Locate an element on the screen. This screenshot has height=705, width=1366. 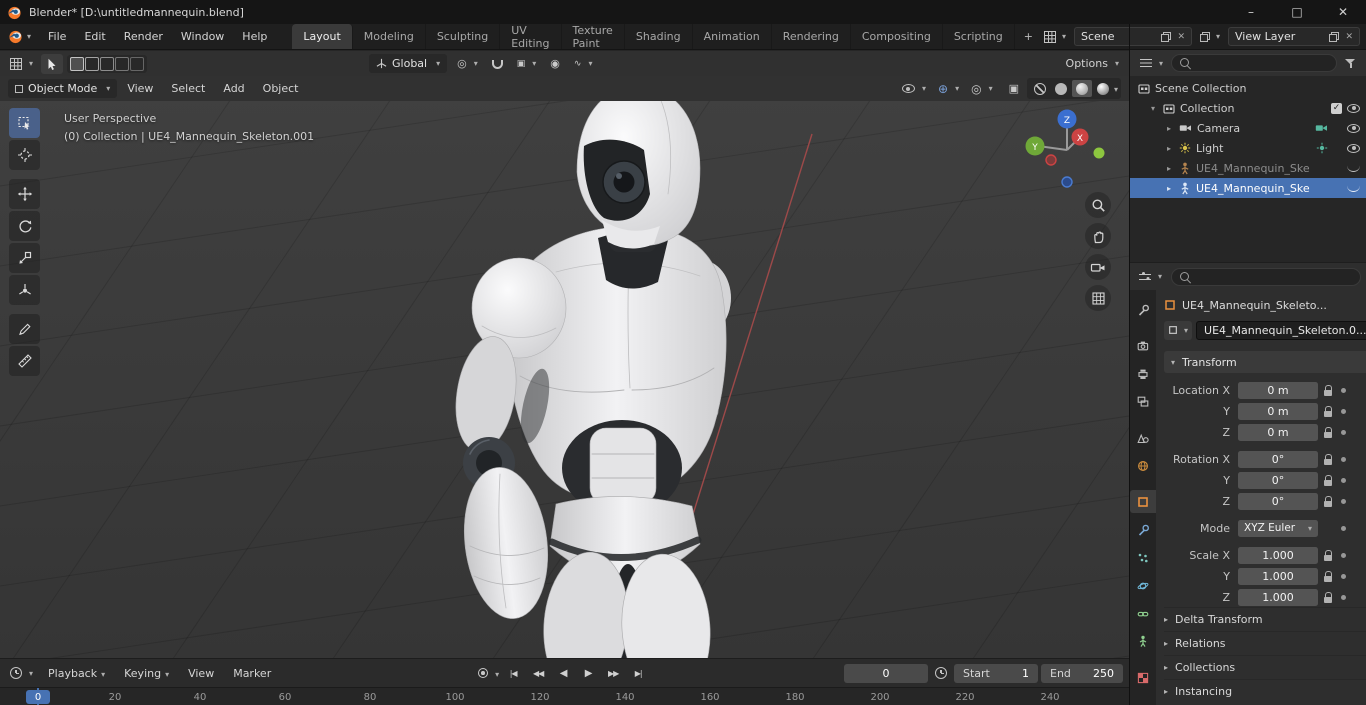
play-reverse-button: ◀ is located at coordinates (563, 673).